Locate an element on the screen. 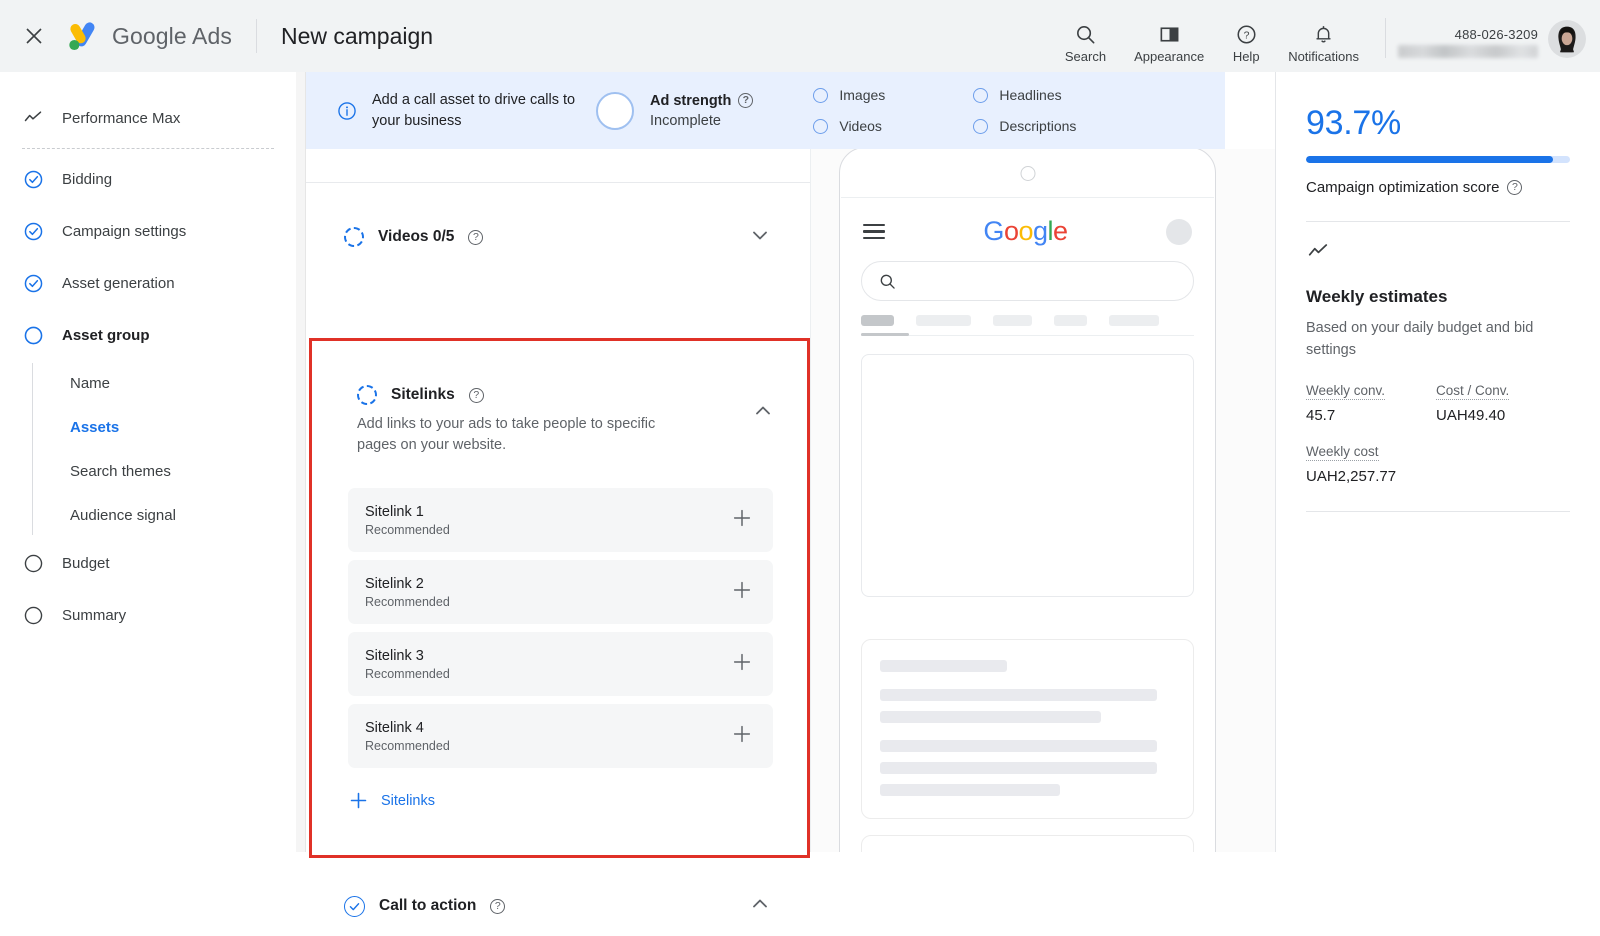 The height and width of the screenshot is (936, 1600). sidebar-item-asset-group: Asset group is located at coordinates (148, 335).